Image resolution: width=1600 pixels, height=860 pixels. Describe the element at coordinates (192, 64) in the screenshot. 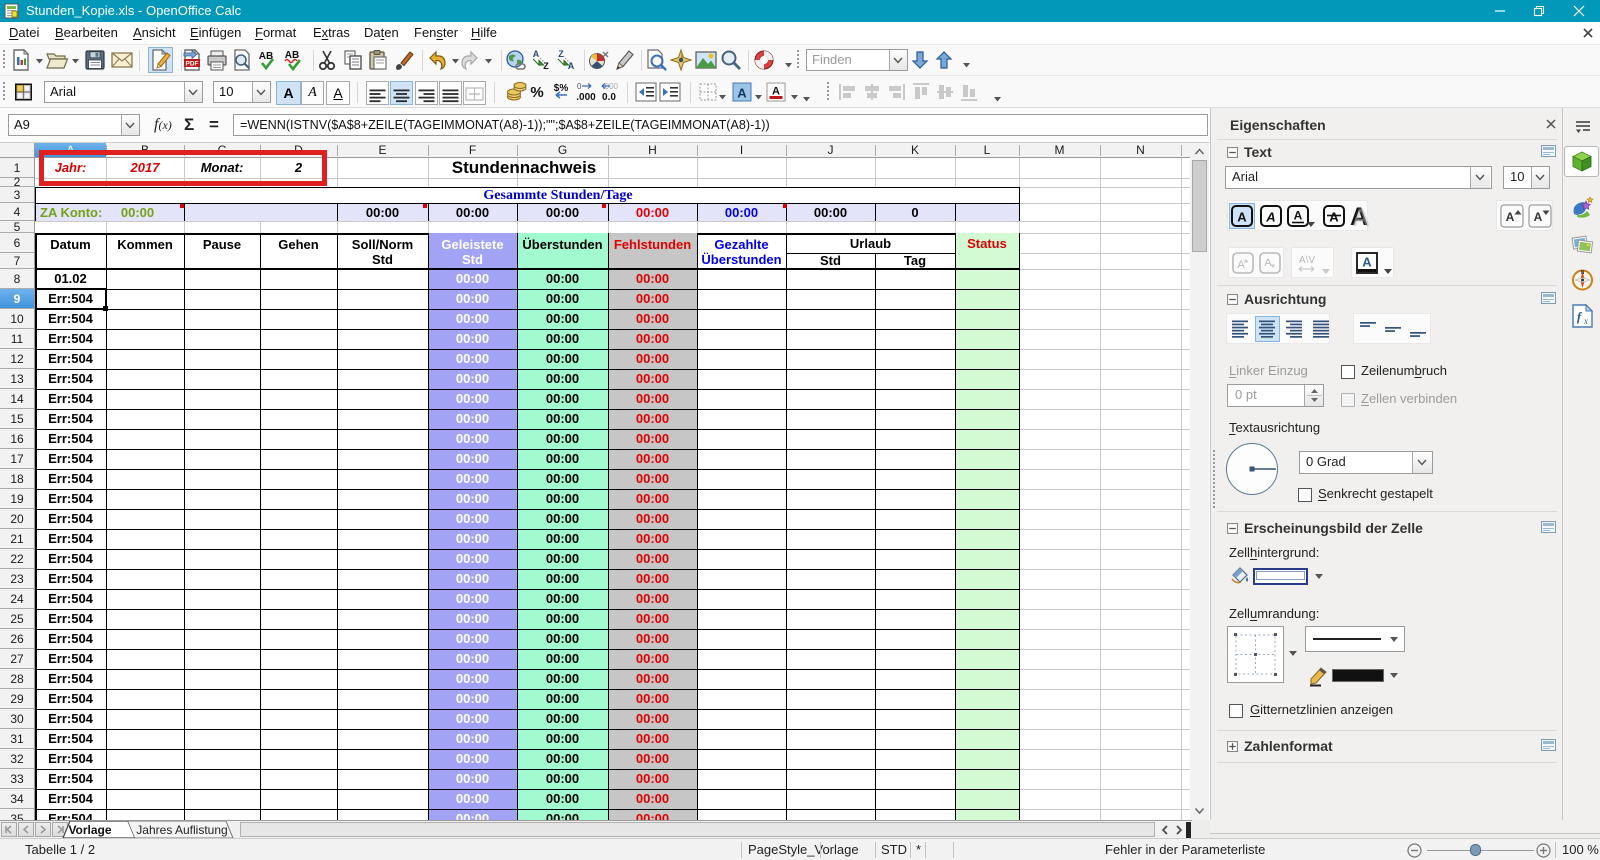

I see `svg-text: PDF` at that location.